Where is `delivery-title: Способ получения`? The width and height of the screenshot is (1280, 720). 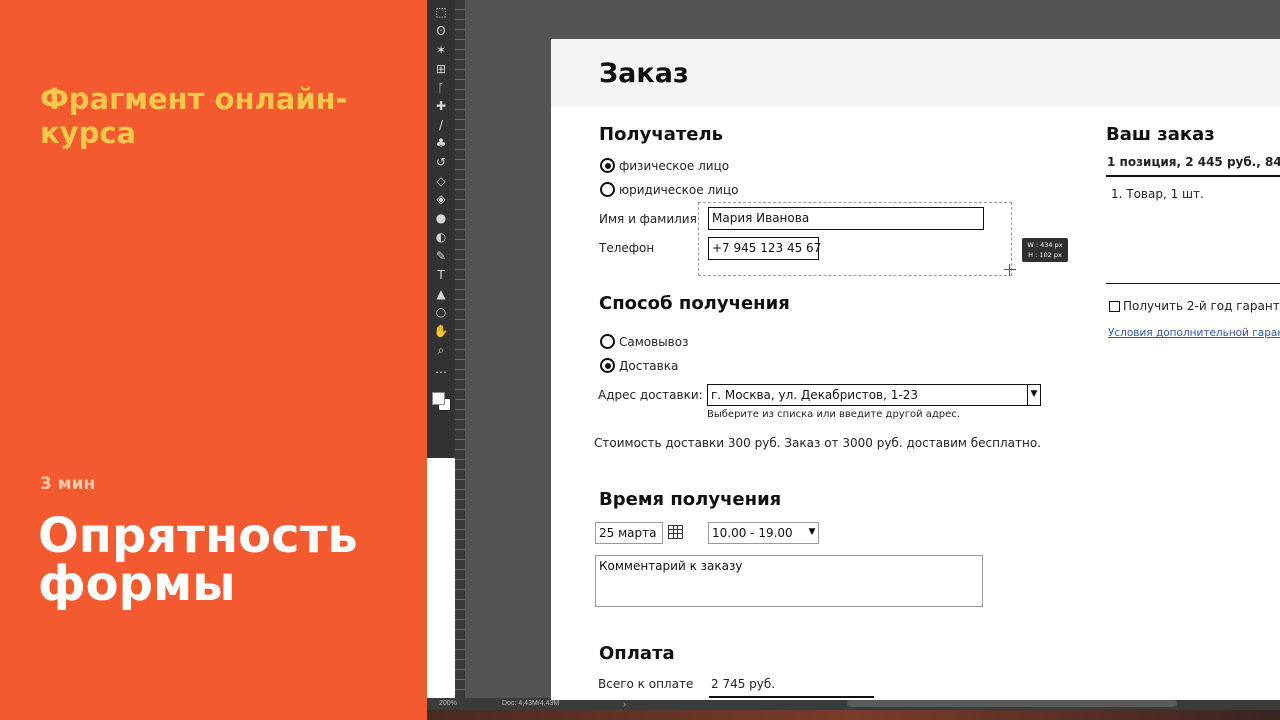 delivery-title: Способ получения is located at coordinates (694, 303).